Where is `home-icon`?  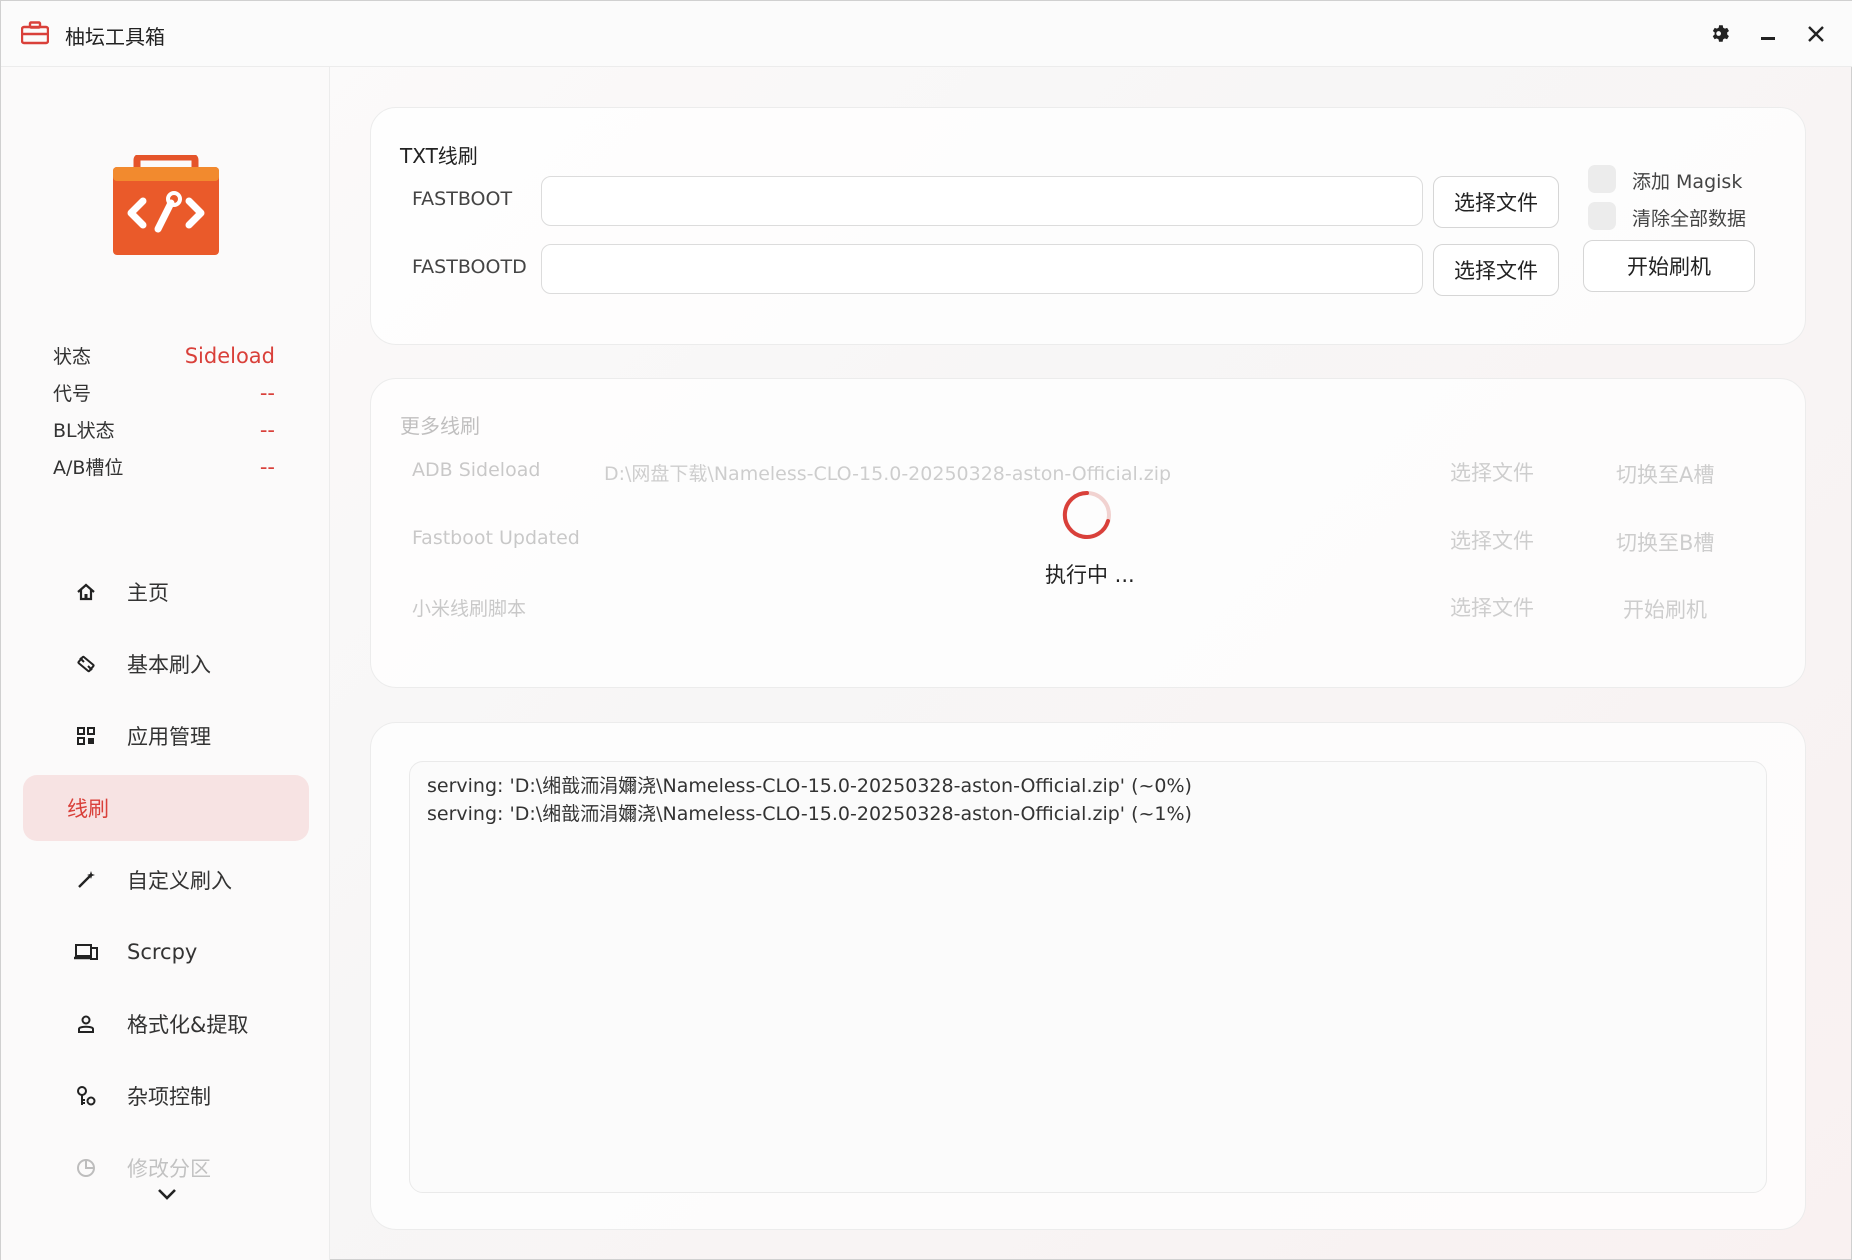
home-icon is located at coordinates (86, 592).